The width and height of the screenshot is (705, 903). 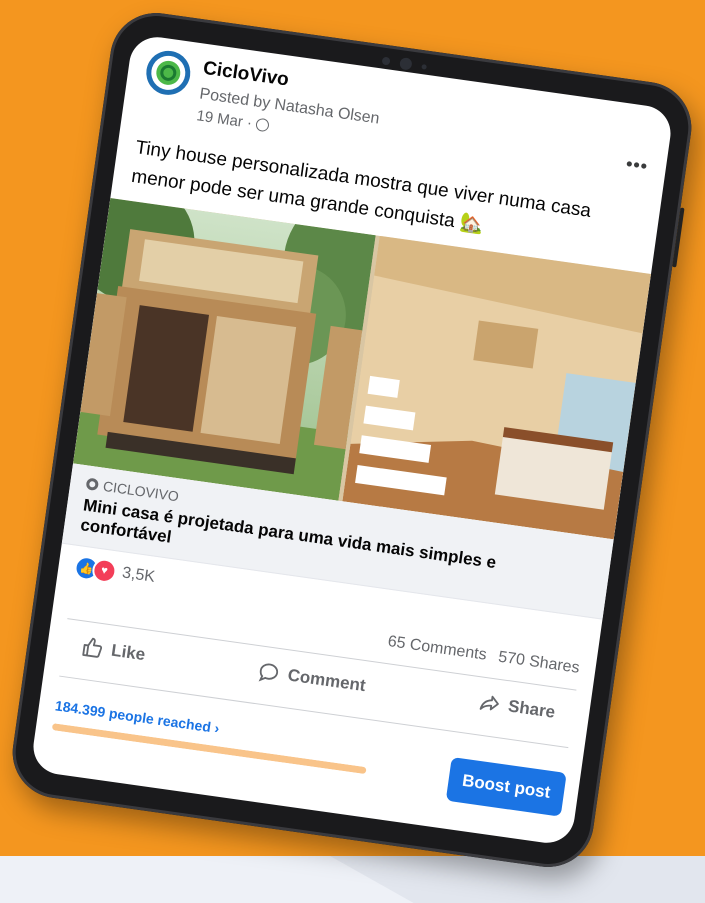 What do you see at coordinates (497, 387) in the screenshot?
I see `tiny-house-interior-photo` at bounding box center [497, 387].